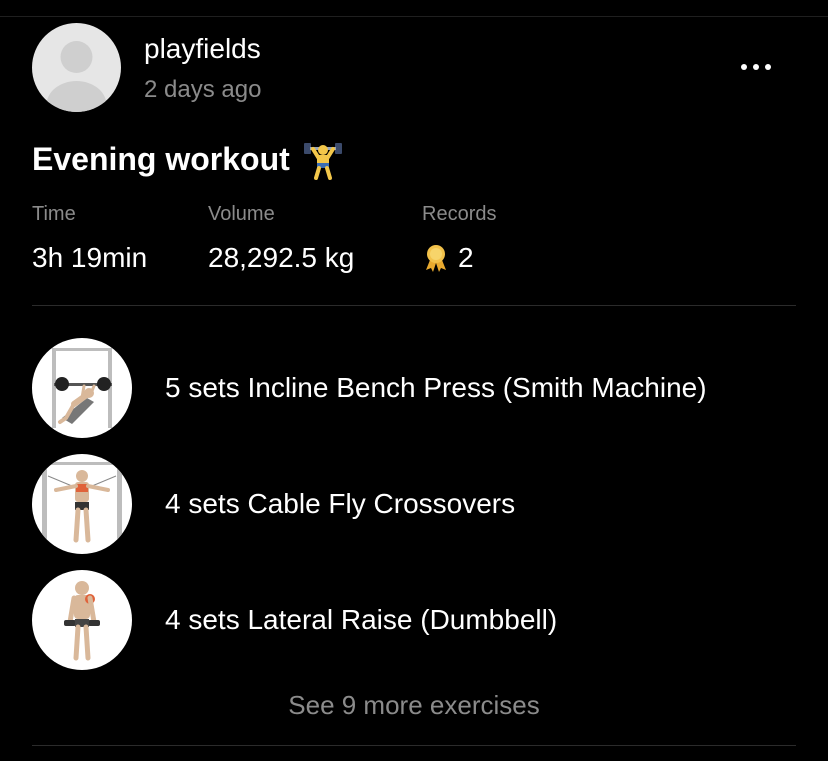 This screenshot has width=828, height=761. What do you see at coordinates (202, 49) in the screenshot?
I see `username: playfields` at bounding box center [202, 49].